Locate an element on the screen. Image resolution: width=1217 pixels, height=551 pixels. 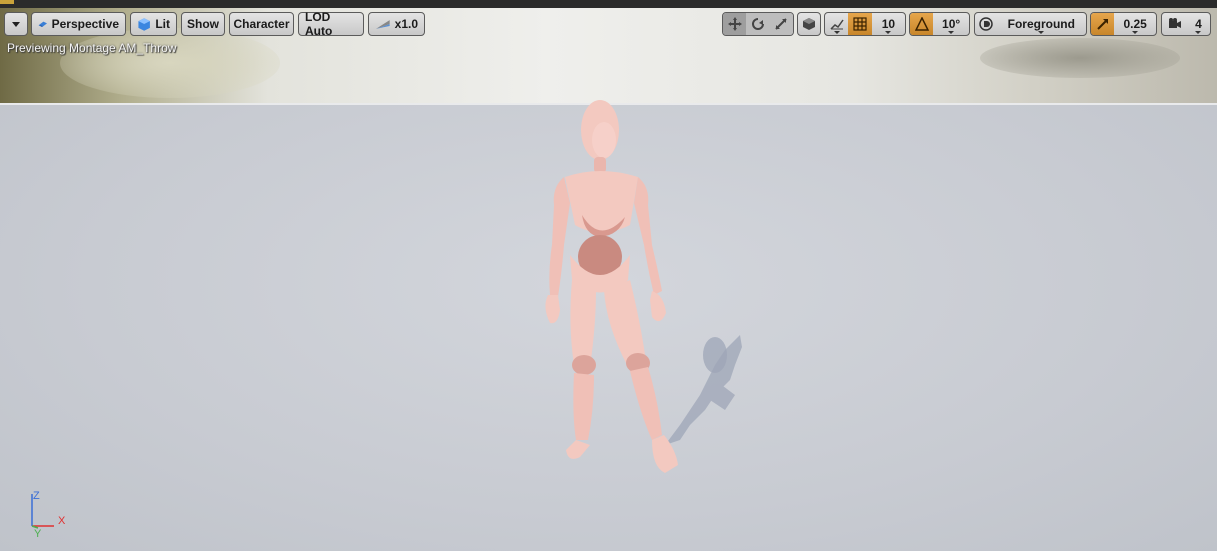
rotation-snap-value: 10° is located at coordinates (951, 24).